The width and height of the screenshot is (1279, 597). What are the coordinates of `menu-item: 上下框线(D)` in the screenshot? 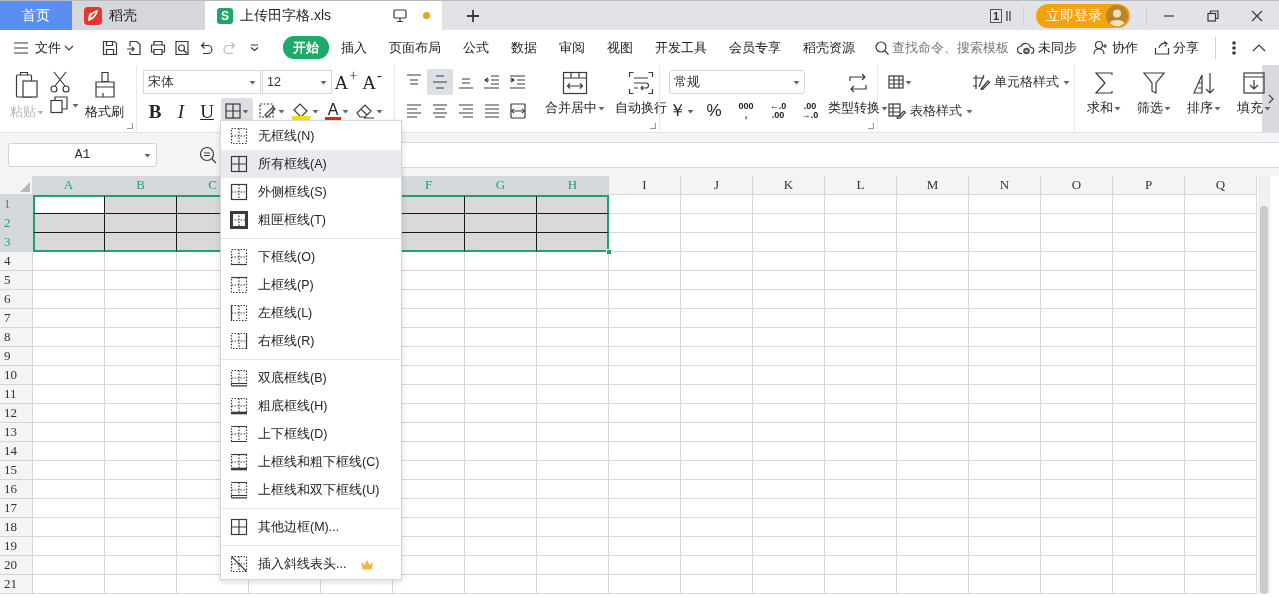 It's located at (311, 434).